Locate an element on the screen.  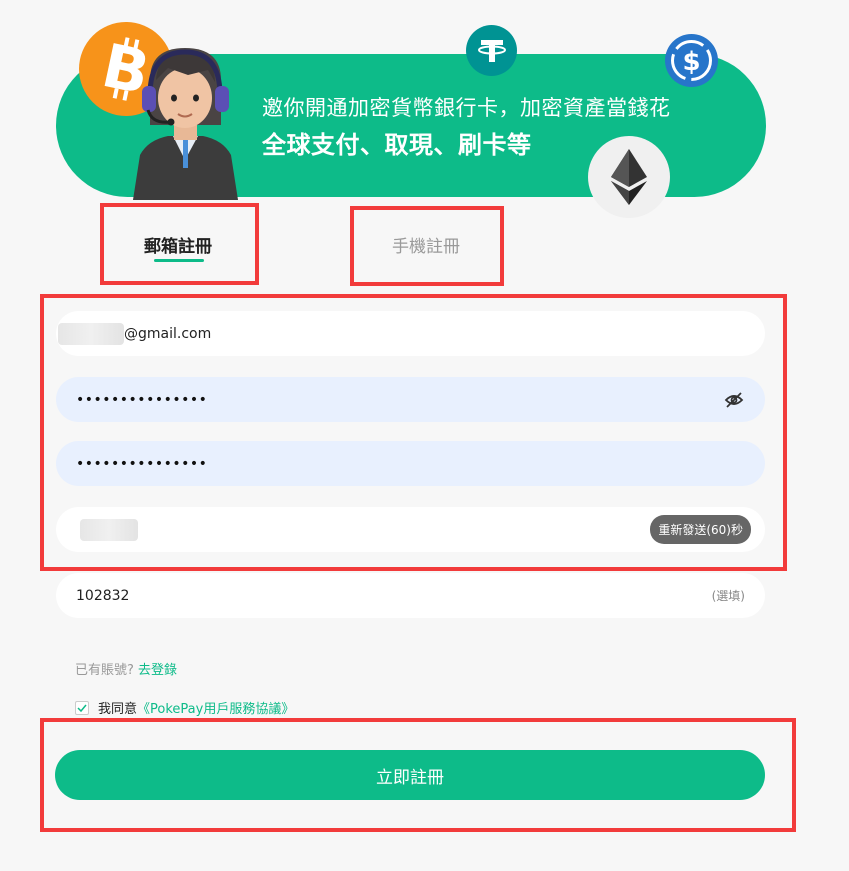
usdc-icon: $ is located at coordinates (691, 60).